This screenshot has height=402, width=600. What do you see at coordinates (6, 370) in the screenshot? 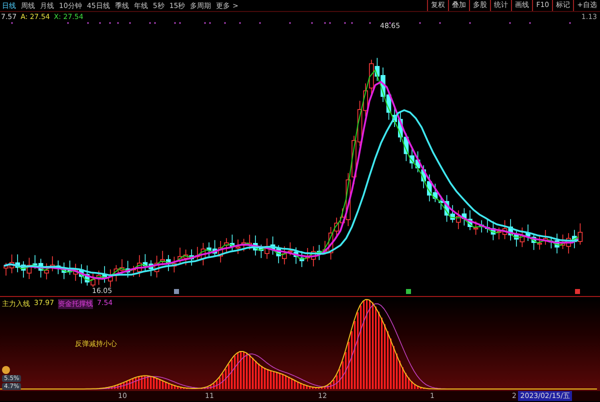
I see `mascot-icon` at bounding box center [6, 370].